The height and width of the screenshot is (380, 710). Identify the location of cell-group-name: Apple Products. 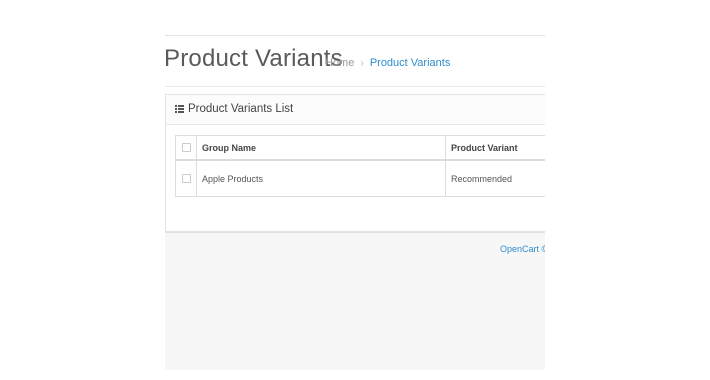
(233, 179).